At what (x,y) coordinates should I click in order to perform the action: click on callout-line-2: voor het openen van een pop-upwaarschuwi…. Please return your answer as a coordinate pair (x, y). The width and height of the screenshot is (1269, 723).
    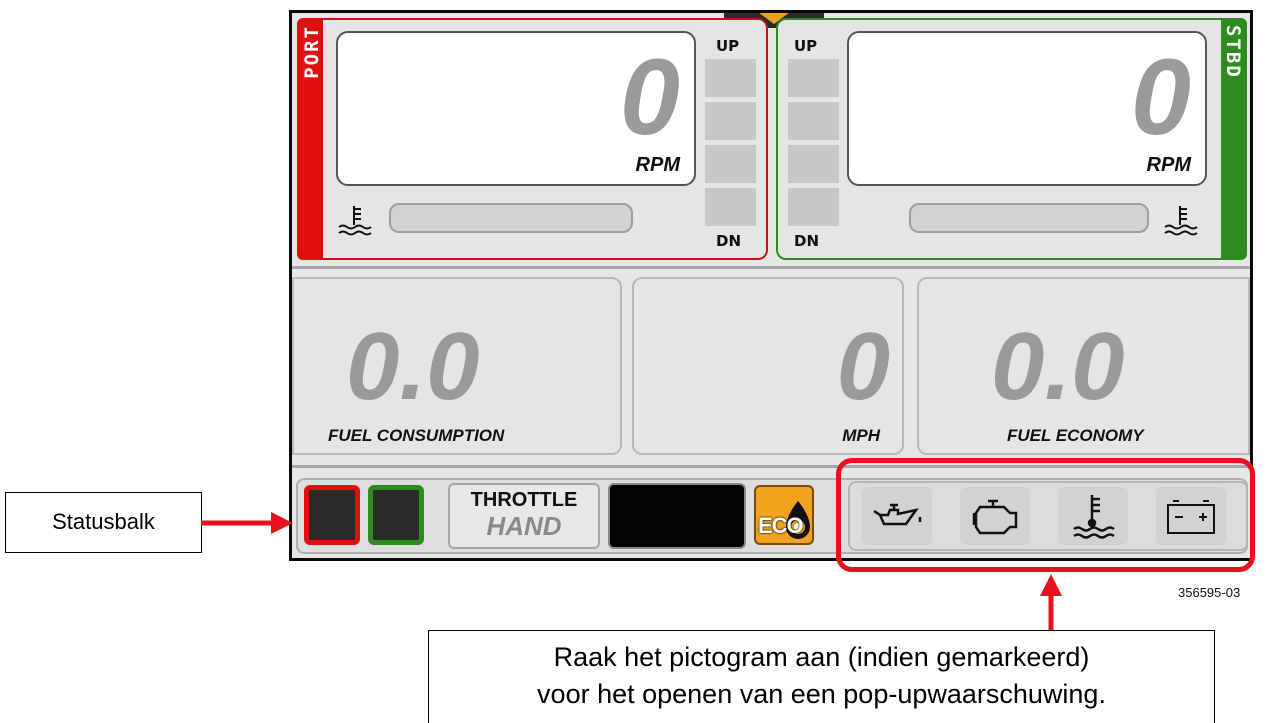
    Looking at the image, I should click on (821, 694).